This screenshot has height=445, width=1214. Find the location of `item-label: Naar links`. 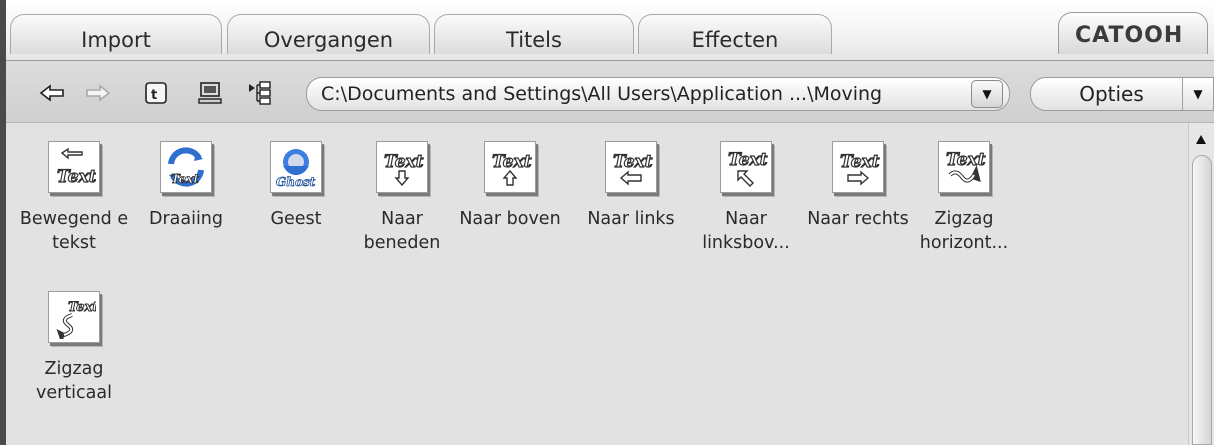

item-label: Naar links is located at coordinates (631, 219).